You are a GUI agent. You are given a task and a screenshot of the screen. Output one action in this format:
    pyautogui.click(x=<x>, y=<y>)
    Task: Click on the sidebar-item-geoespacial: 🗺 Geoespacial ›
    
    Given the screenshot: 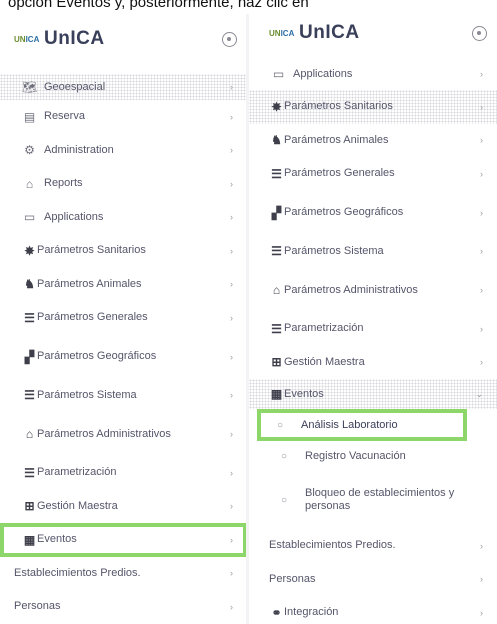 What is the action you would take?
    pyautogui.click(x=123, y=87)
    